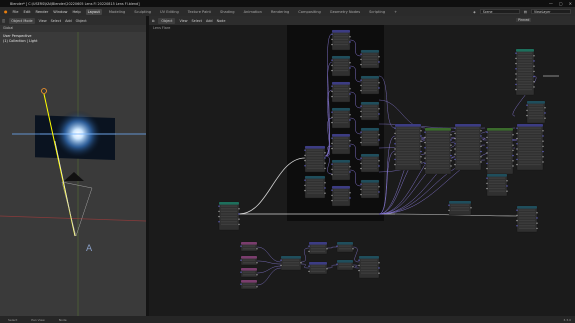 The image size is (575, 323). What do you see at coordinates (309, 12) in the screenshot?
I see `workspace-tab-compositing: Compositing` at bounding box center [309, 12].